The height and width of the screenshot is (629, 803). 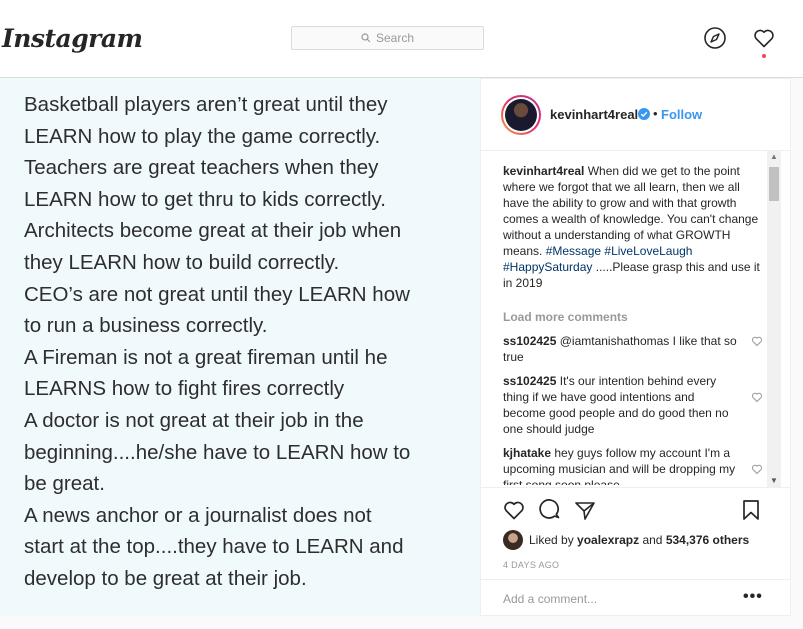 What do you see at coordinates (764, 38) in the screenshot?
I see `activity-heart-icon` at bounding box center [764, 38].